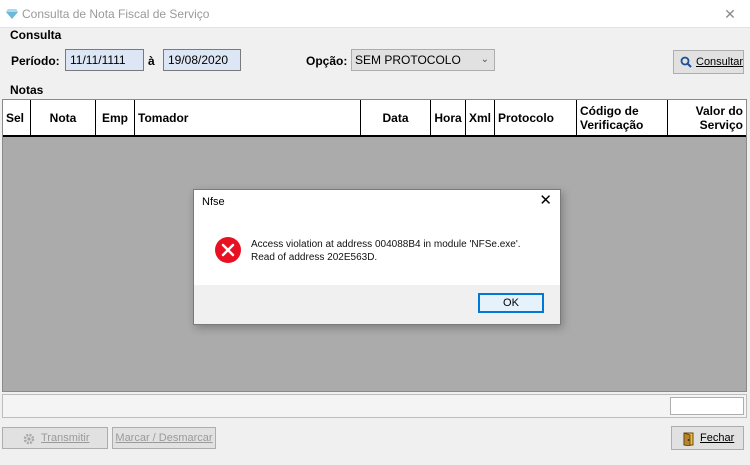 This screenshot has height=465, width=750. Describe the element at coordinates (720, 62) in the screenshot. I see `consultar-label: Consultar` at that location.